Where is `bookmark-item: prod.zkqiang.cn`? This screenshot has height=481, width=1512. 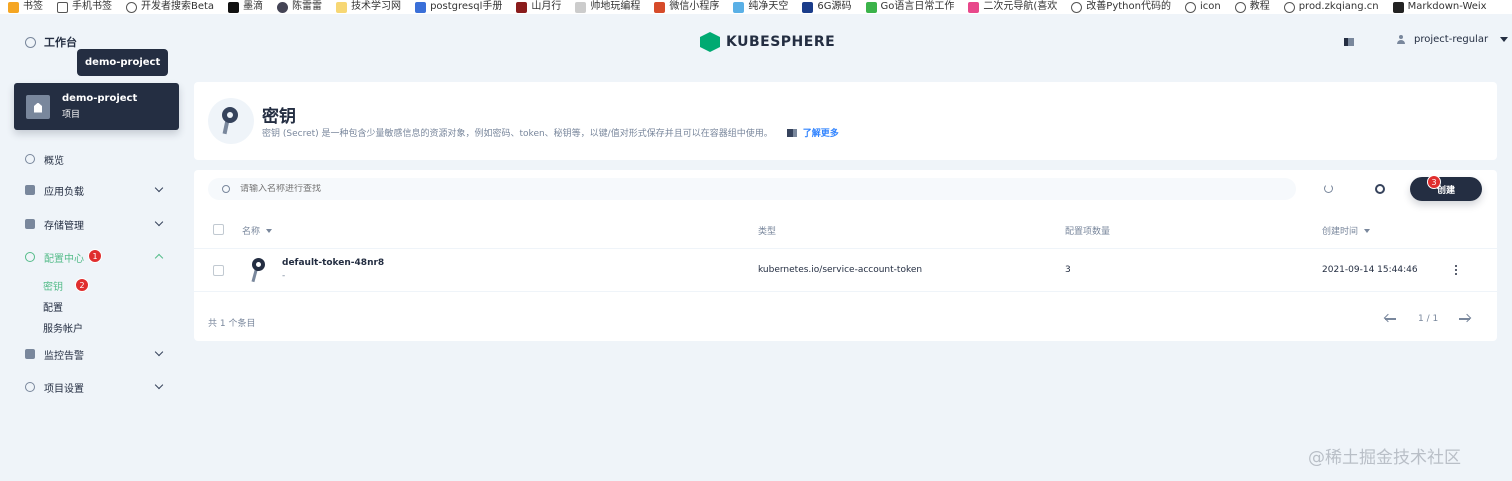
bookmark-item: prod.zkqiang.cn is located at coordinates (1331, 7).